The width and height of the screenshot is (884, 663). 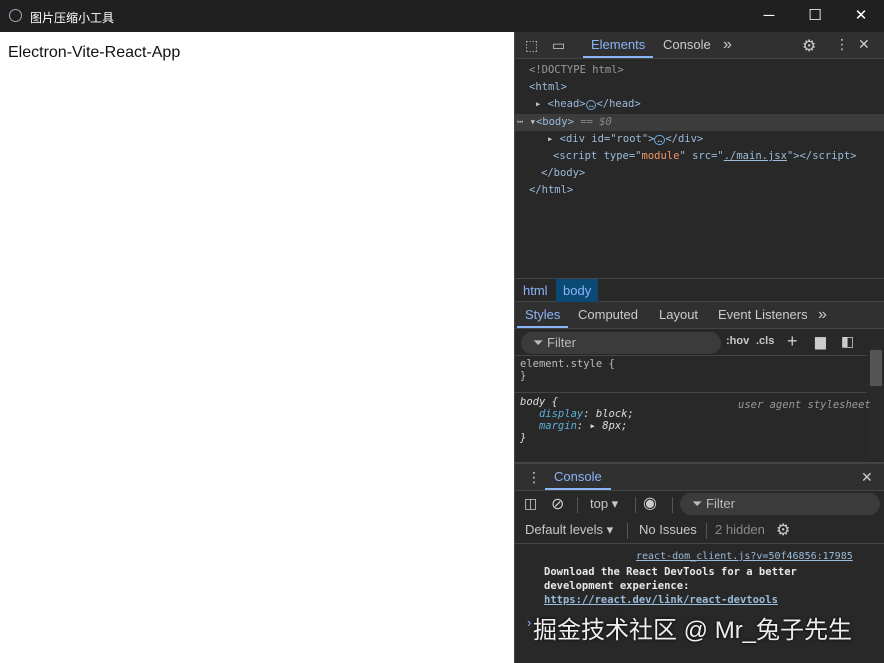 What do you see at coordinates (557, 504) in the screenshot?
I see `clear-console-icon: ⊘` at bounding box center [557, 504].